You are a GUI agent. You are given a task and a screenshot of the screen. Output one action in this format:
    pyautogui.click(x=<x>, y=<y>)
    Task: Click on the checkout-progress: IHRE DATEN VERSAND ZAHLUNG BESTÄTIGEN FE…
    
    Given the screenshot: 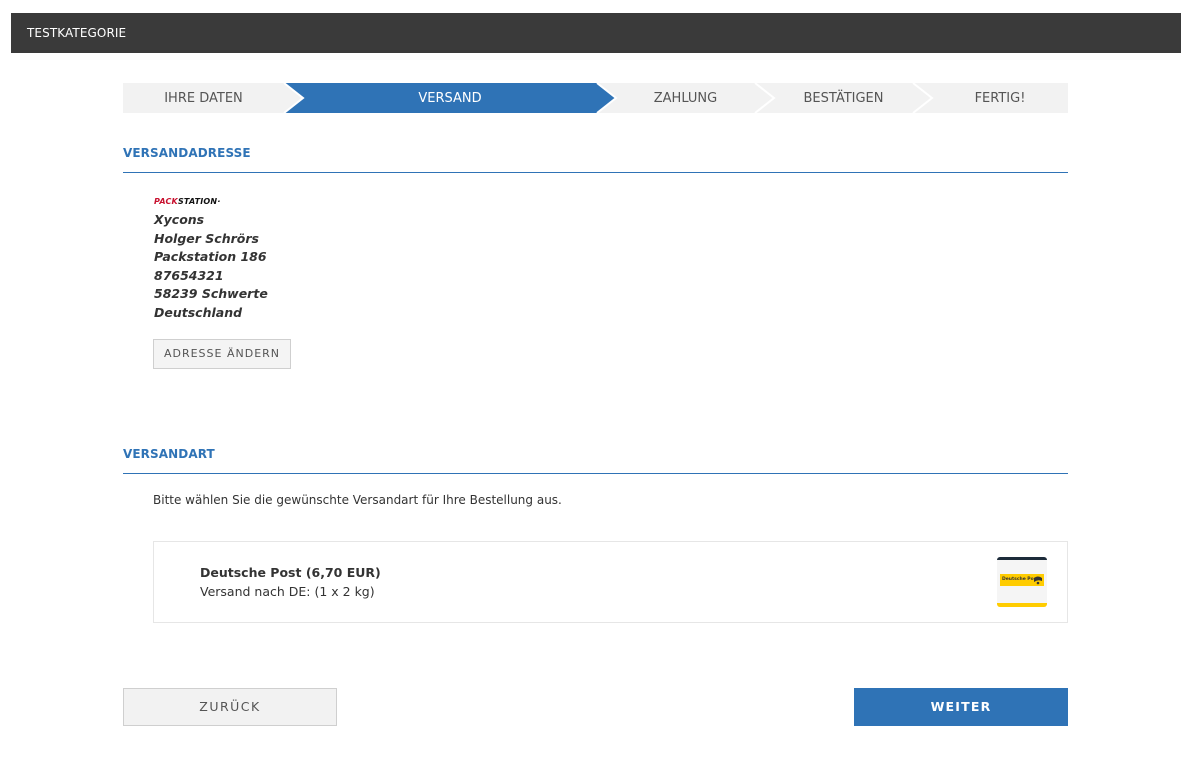 What is the action you would take?
    pyautogui.click(x=595, y=98)
    